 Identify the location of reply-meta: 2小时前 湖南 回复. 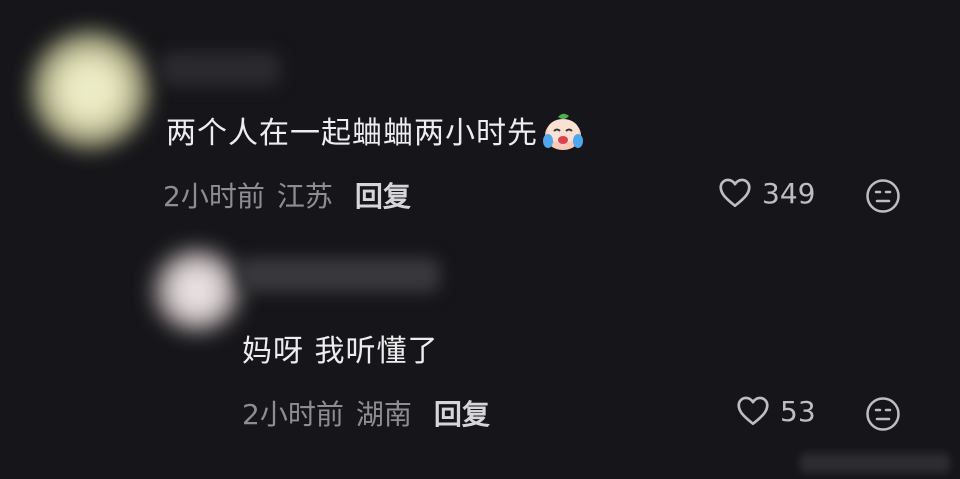
(366, 413).